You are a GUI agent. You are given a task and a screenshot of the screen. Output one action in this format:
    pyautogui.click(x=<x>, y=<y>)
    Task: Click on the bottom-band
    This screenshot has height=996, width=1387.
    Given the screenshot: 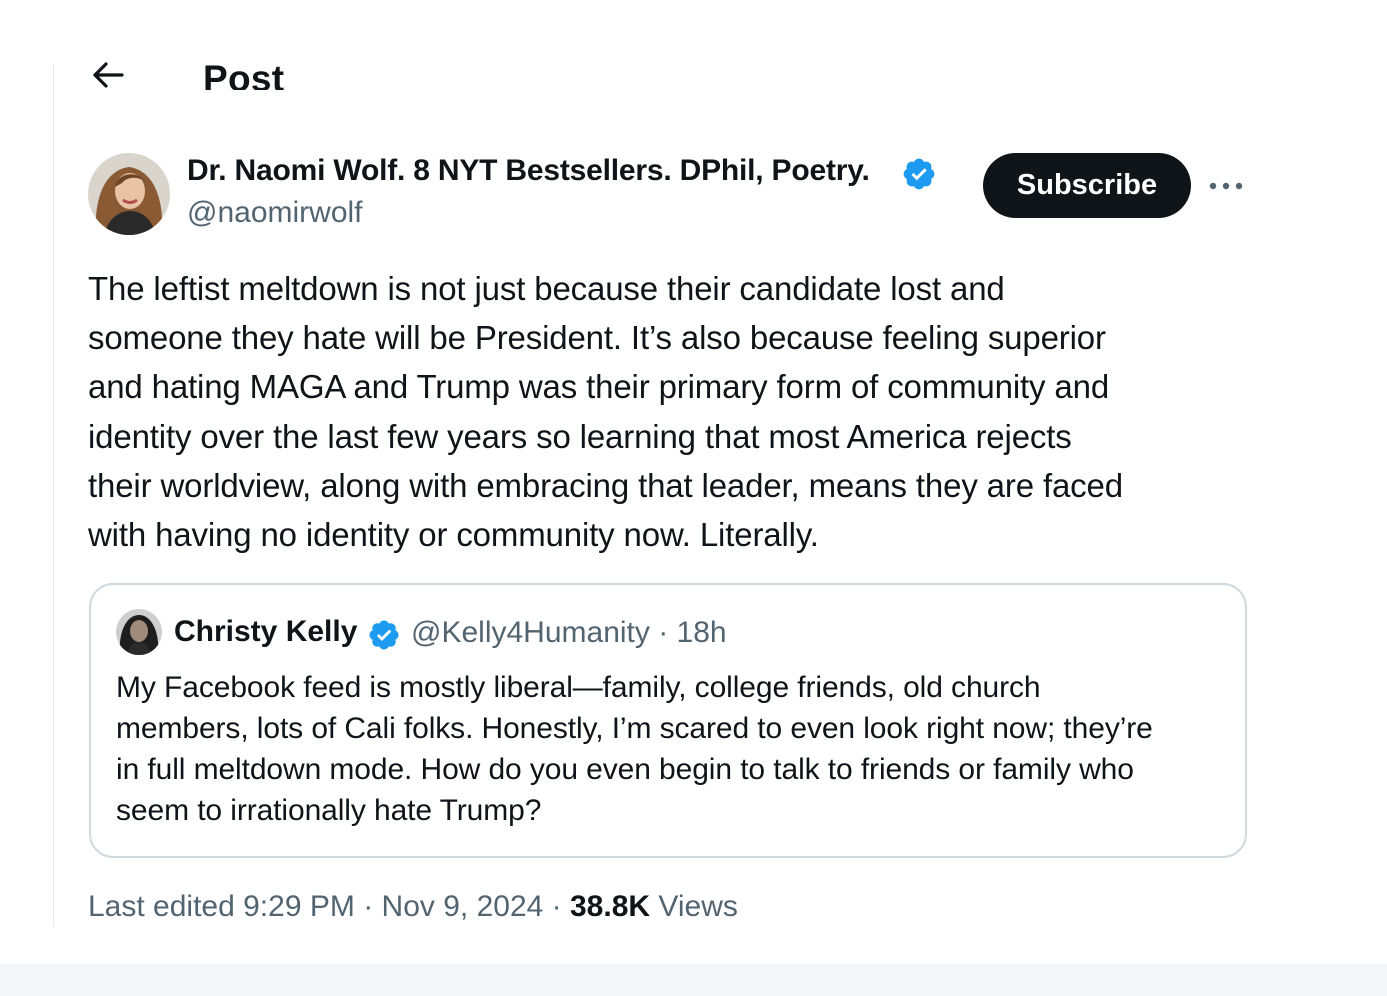 What is the action you would take?
    pyautogui.click(x=693, y=980)
    